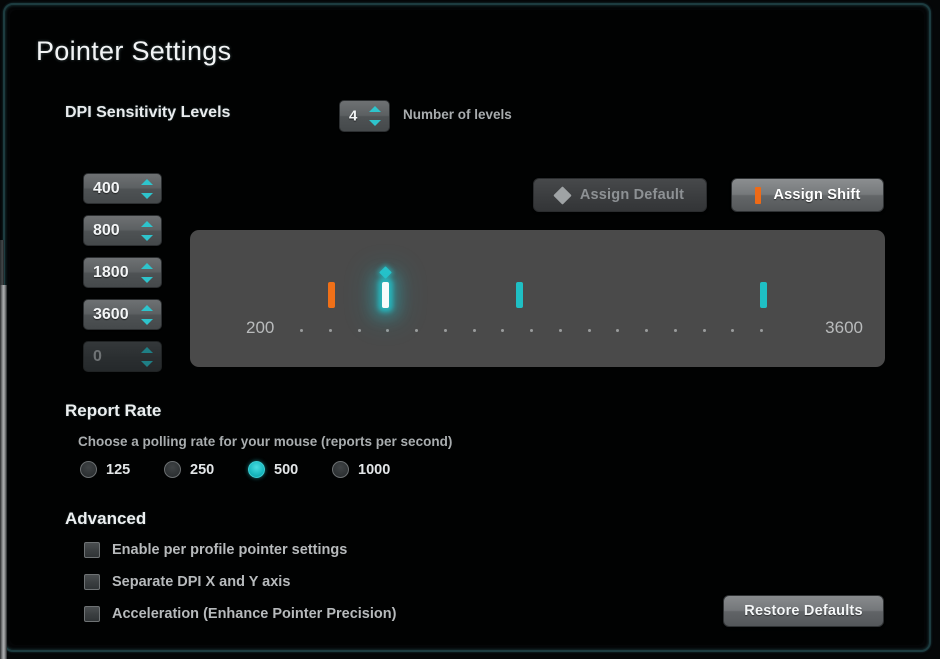  I want to click on report-rate-option-250: 250, so click(189, 469).